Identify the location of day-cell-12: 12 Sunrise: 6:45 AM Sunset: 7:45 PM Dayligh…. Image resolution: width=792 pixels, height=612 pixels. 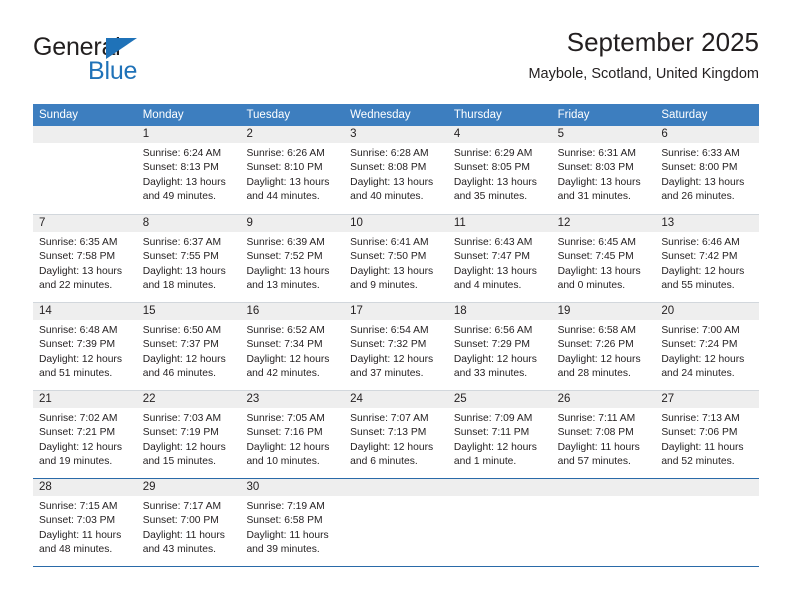
(603, 258).